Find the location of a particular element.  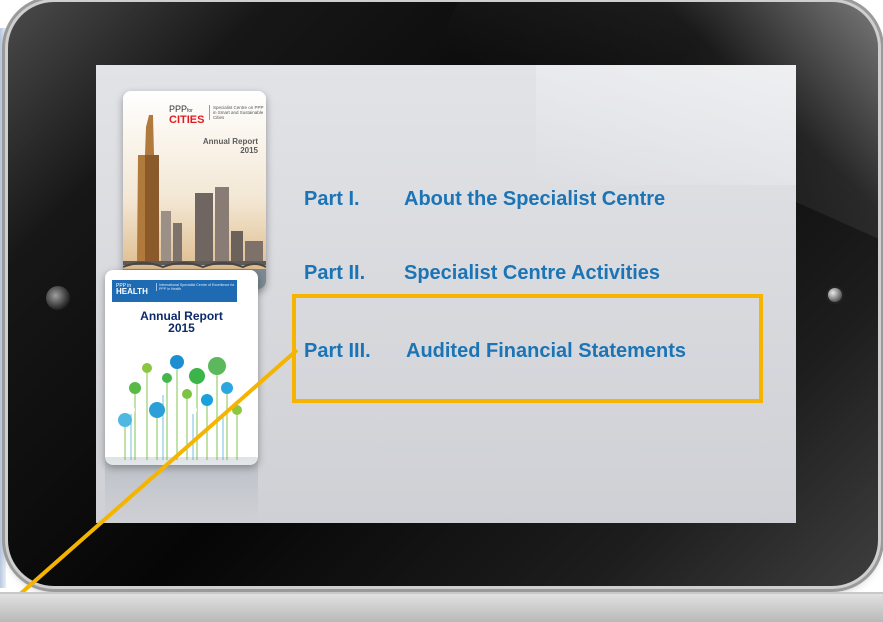

toc-item-part-1: Part I. About the Specialist Centre is located at coordinates (484, 199).